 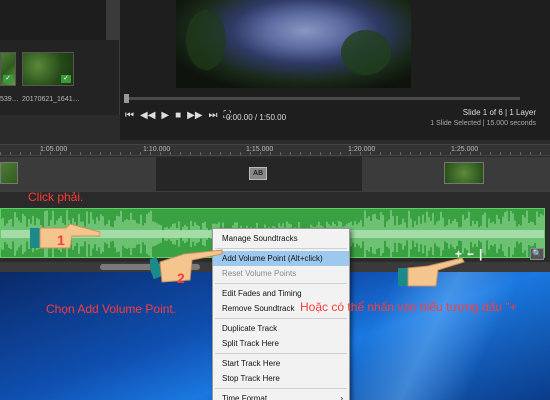 I want to click on zoom-icon: 🔍, so click(x=537, y=254).